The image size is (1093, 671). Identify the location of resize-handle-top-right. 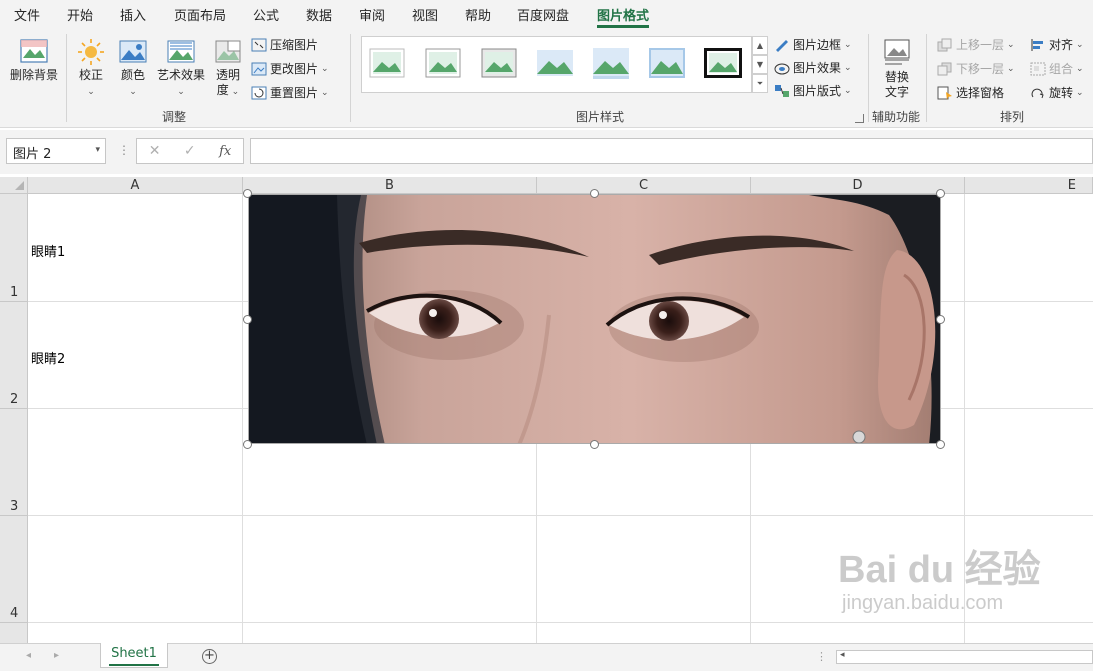
(940, 193).